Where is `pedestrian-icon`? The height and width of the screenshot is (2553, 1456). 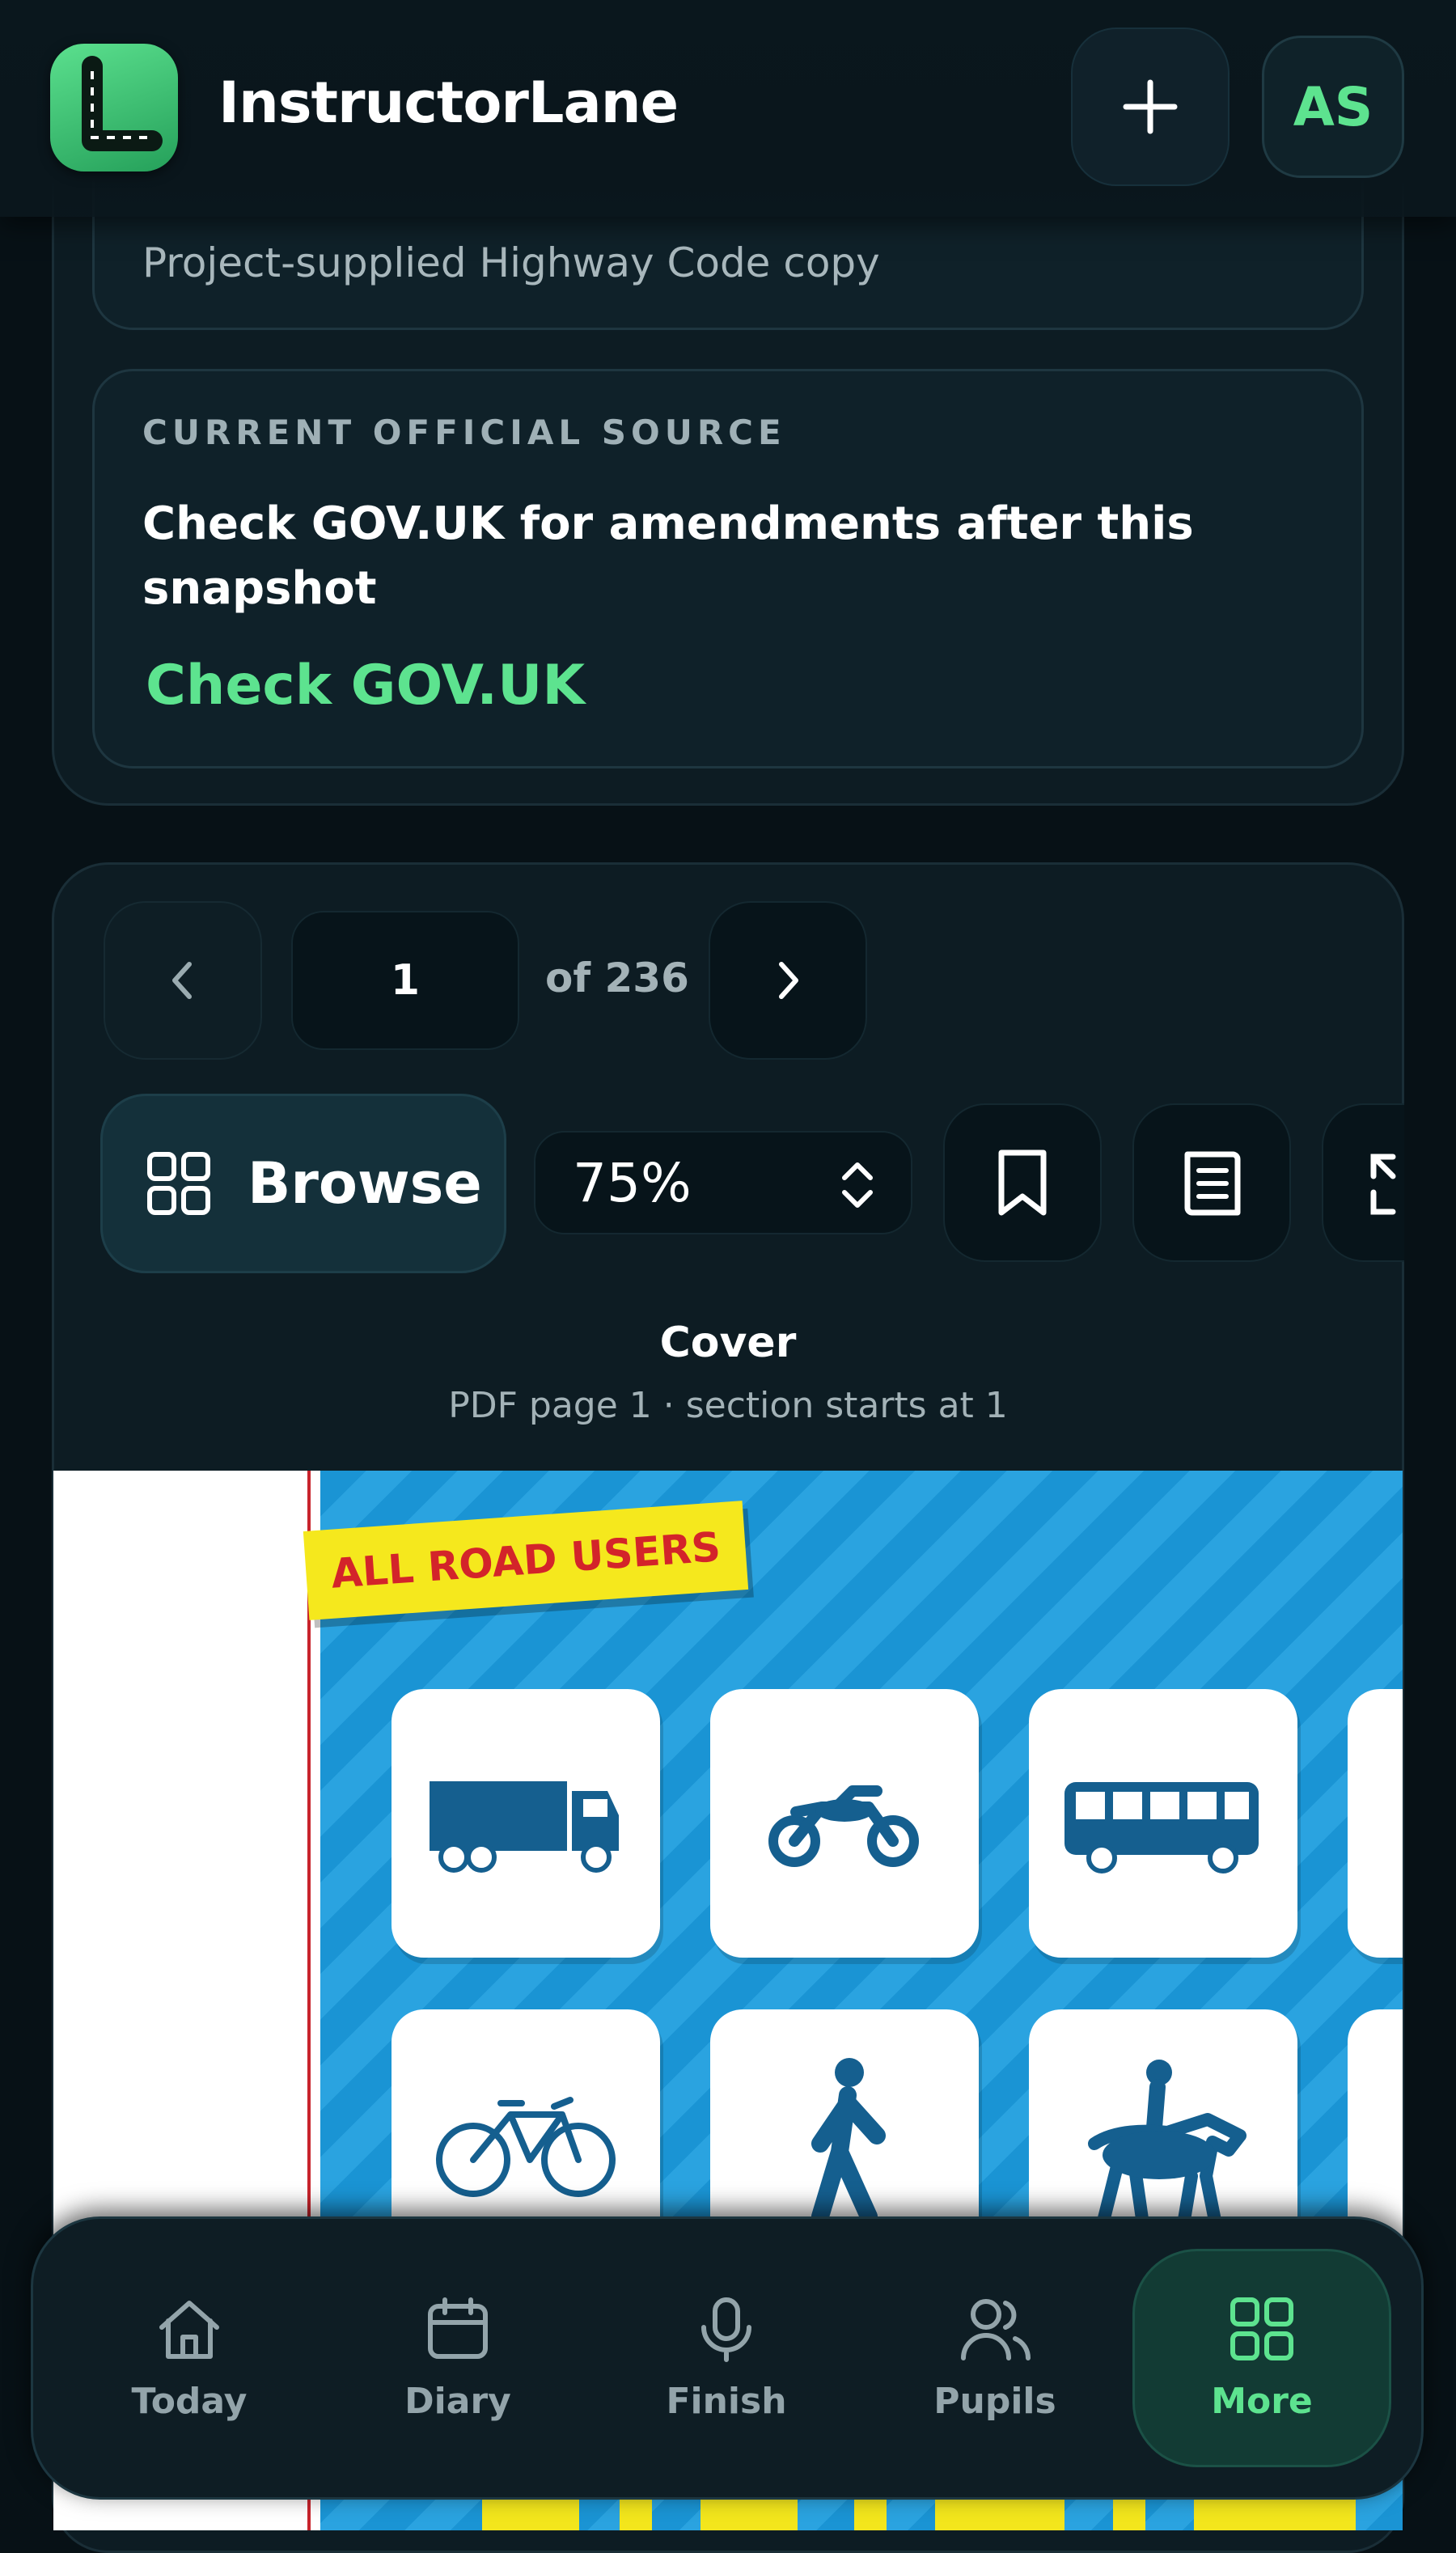
pedestrian-icon is located at coordinates (848, 2141).